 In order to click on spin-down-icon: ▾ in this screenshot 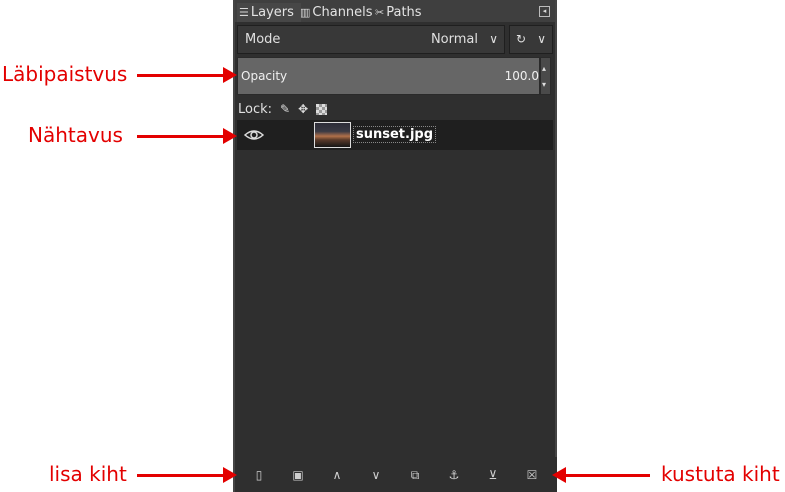, I will do `click(544, 84)`.